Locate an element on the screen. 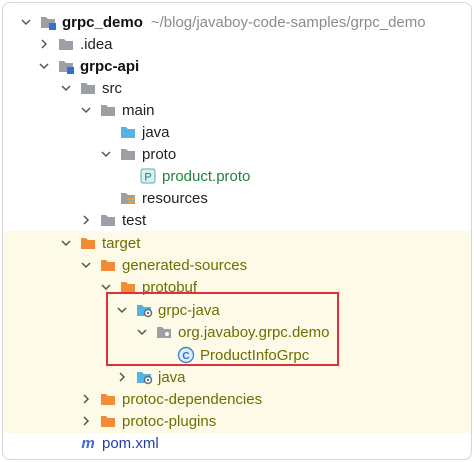  tree-item-label: product.proto is located at coordinates (206, 176).